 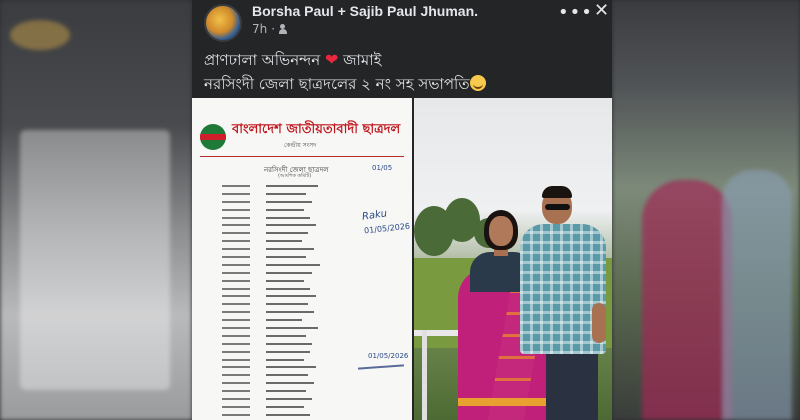 I want to click on greeting-text: প্রাণঢালা অভিনন্দন, so click(x=262, y=60).